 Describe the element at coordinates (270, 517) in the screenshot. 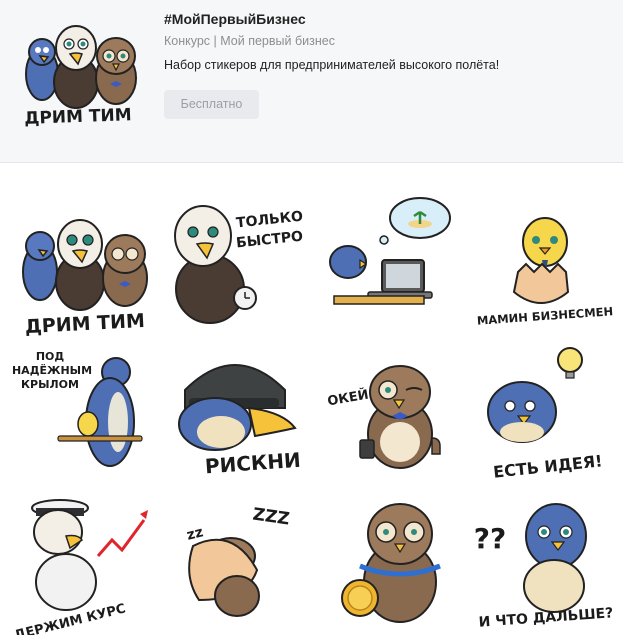

I see `svg-text: ZZZ` at that location.